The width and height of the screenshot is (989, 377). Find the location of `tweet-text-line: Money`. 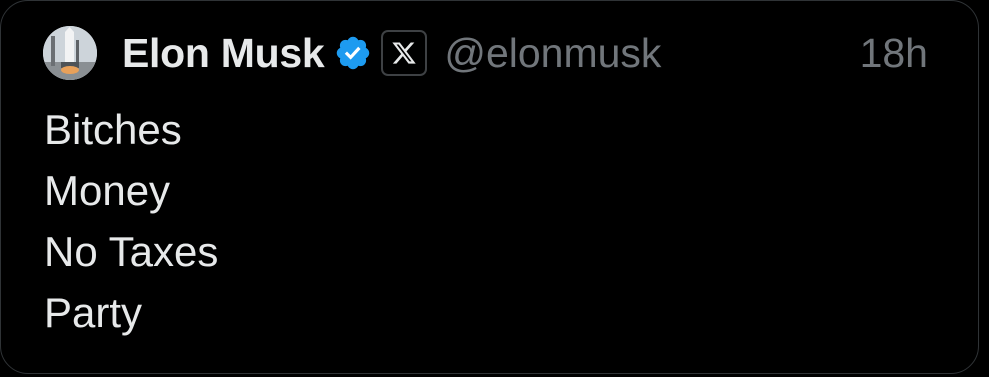

tweet-text-line: Money is located at coordinates (107, 190).